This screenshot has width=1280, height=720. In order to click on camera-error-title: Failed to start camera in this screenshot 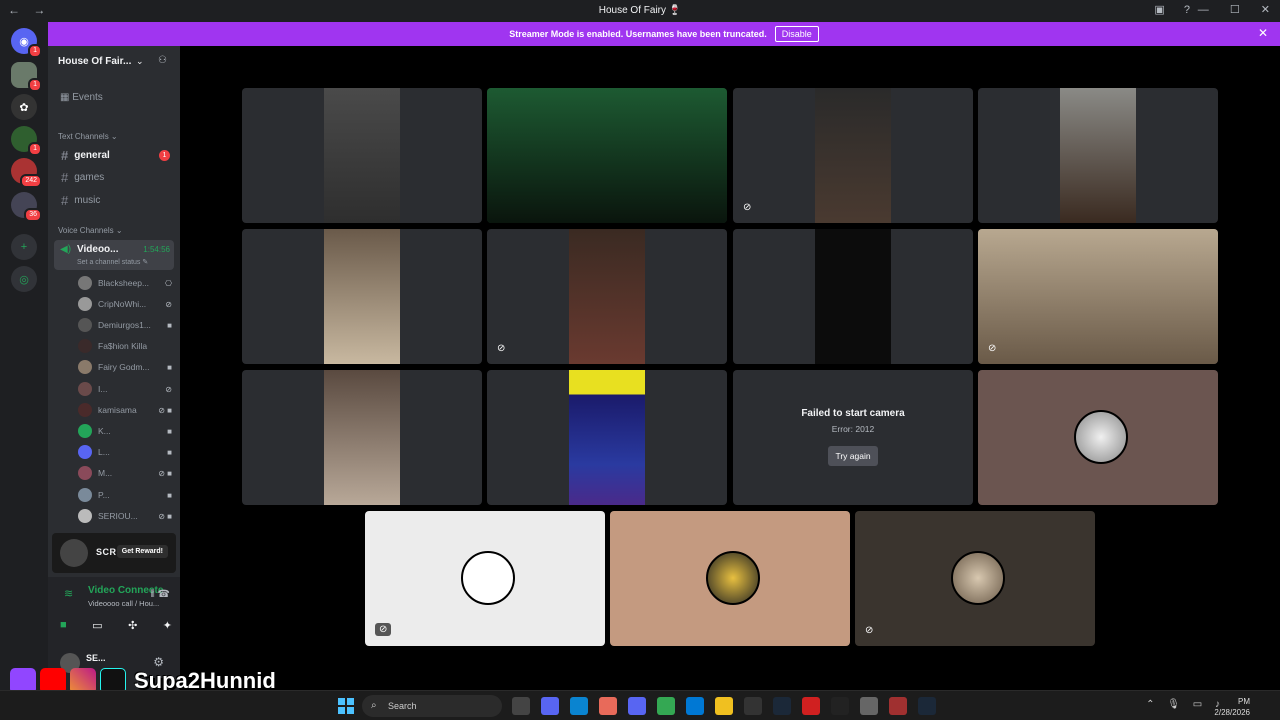, I will do `click(853, 413)`.